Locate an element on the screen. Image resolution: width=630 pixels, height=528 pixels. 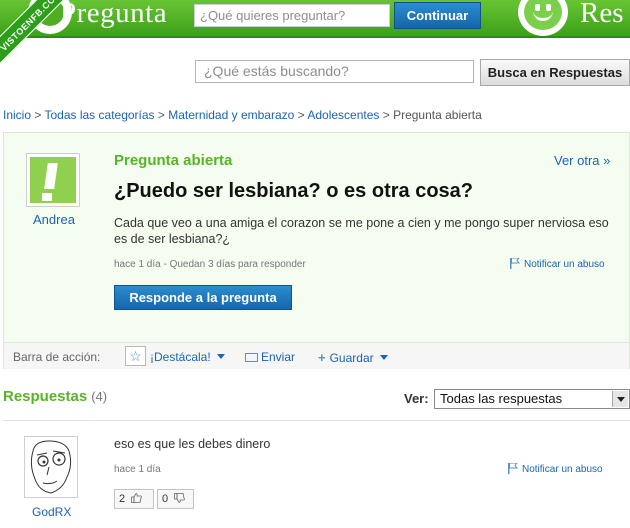
search-answers-button: Busca en Respuestas is located at coordinates (555, 72).